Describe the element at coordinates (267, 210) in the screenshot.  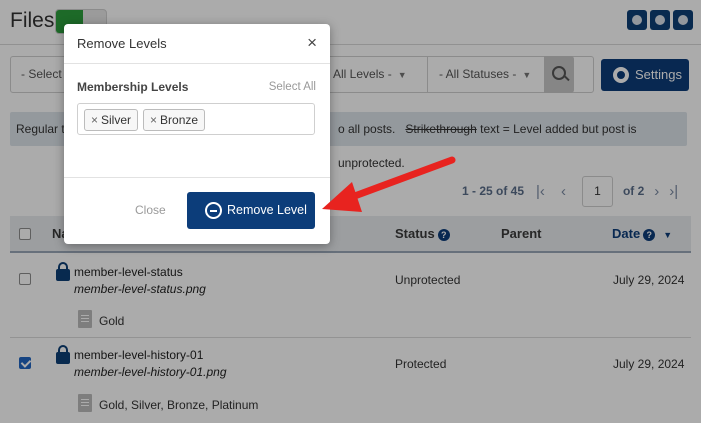
I see `remove-level-label: Remove Level` at that location.